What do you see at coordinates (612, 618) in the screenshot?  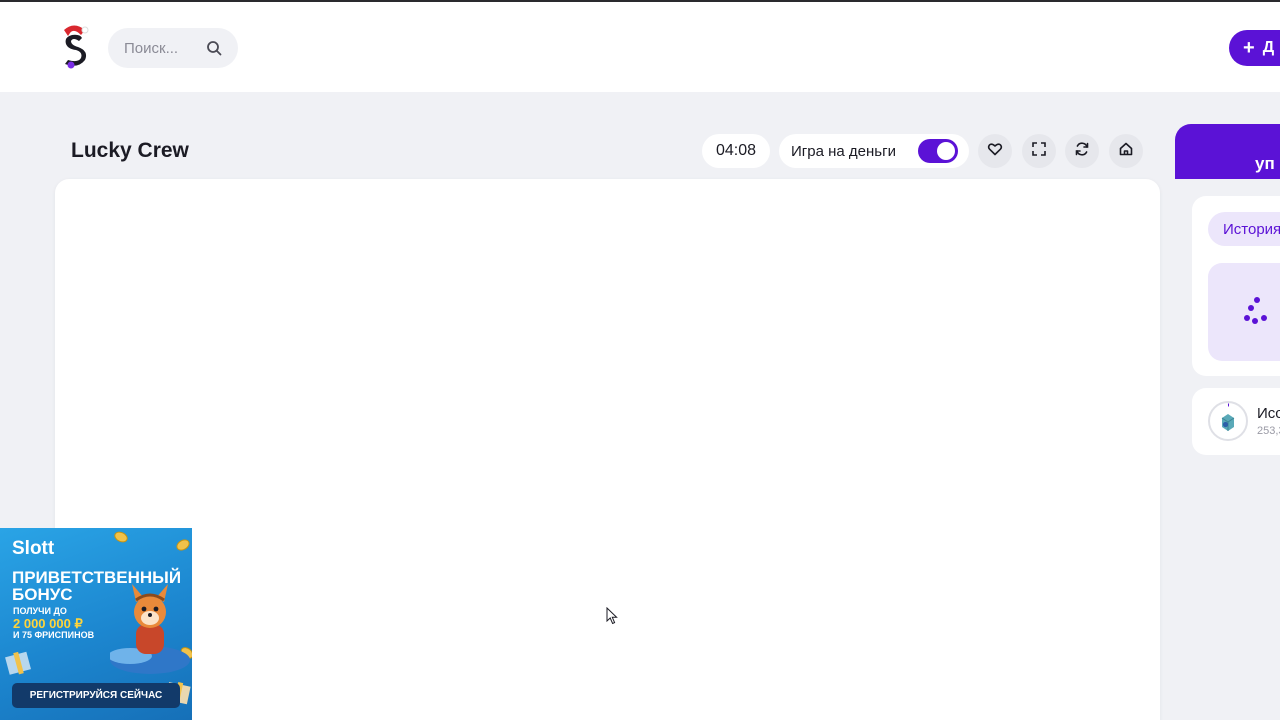 I see `mouse-cursor-icon` at bounding box center [612, 618].